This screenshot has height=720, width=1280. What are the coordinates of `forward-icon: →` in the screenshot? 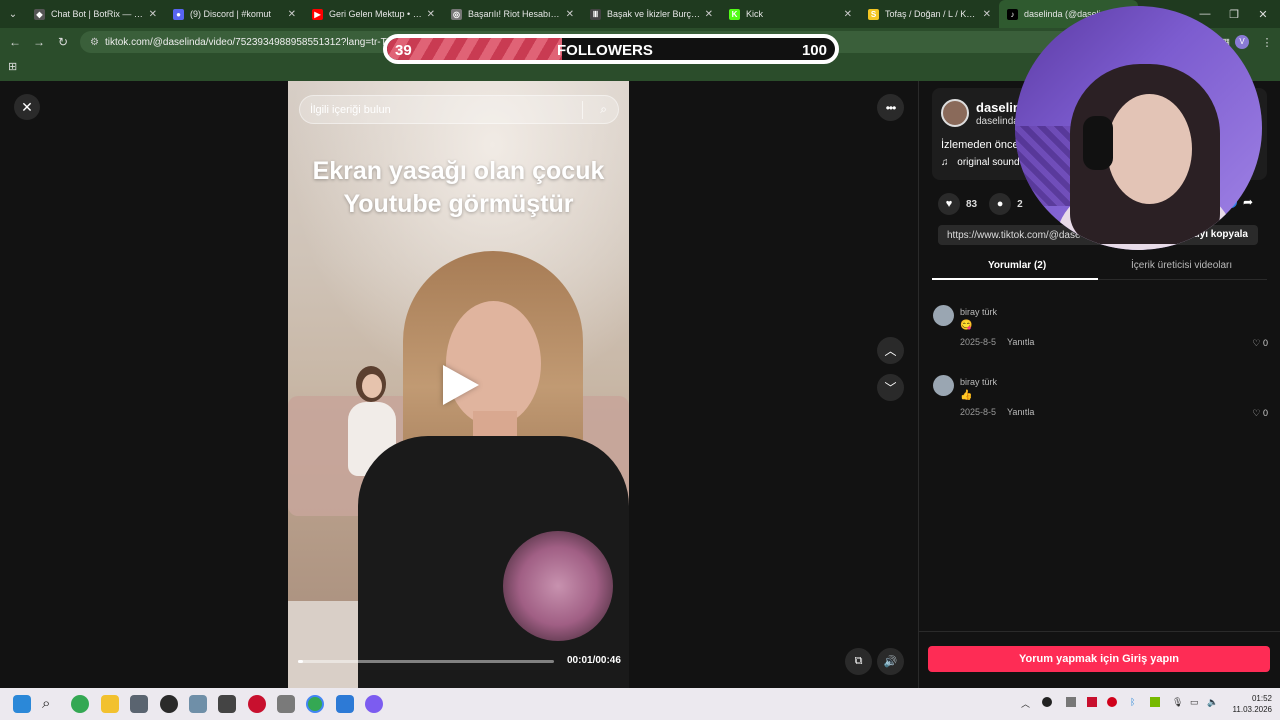 It's located at (39, 42).